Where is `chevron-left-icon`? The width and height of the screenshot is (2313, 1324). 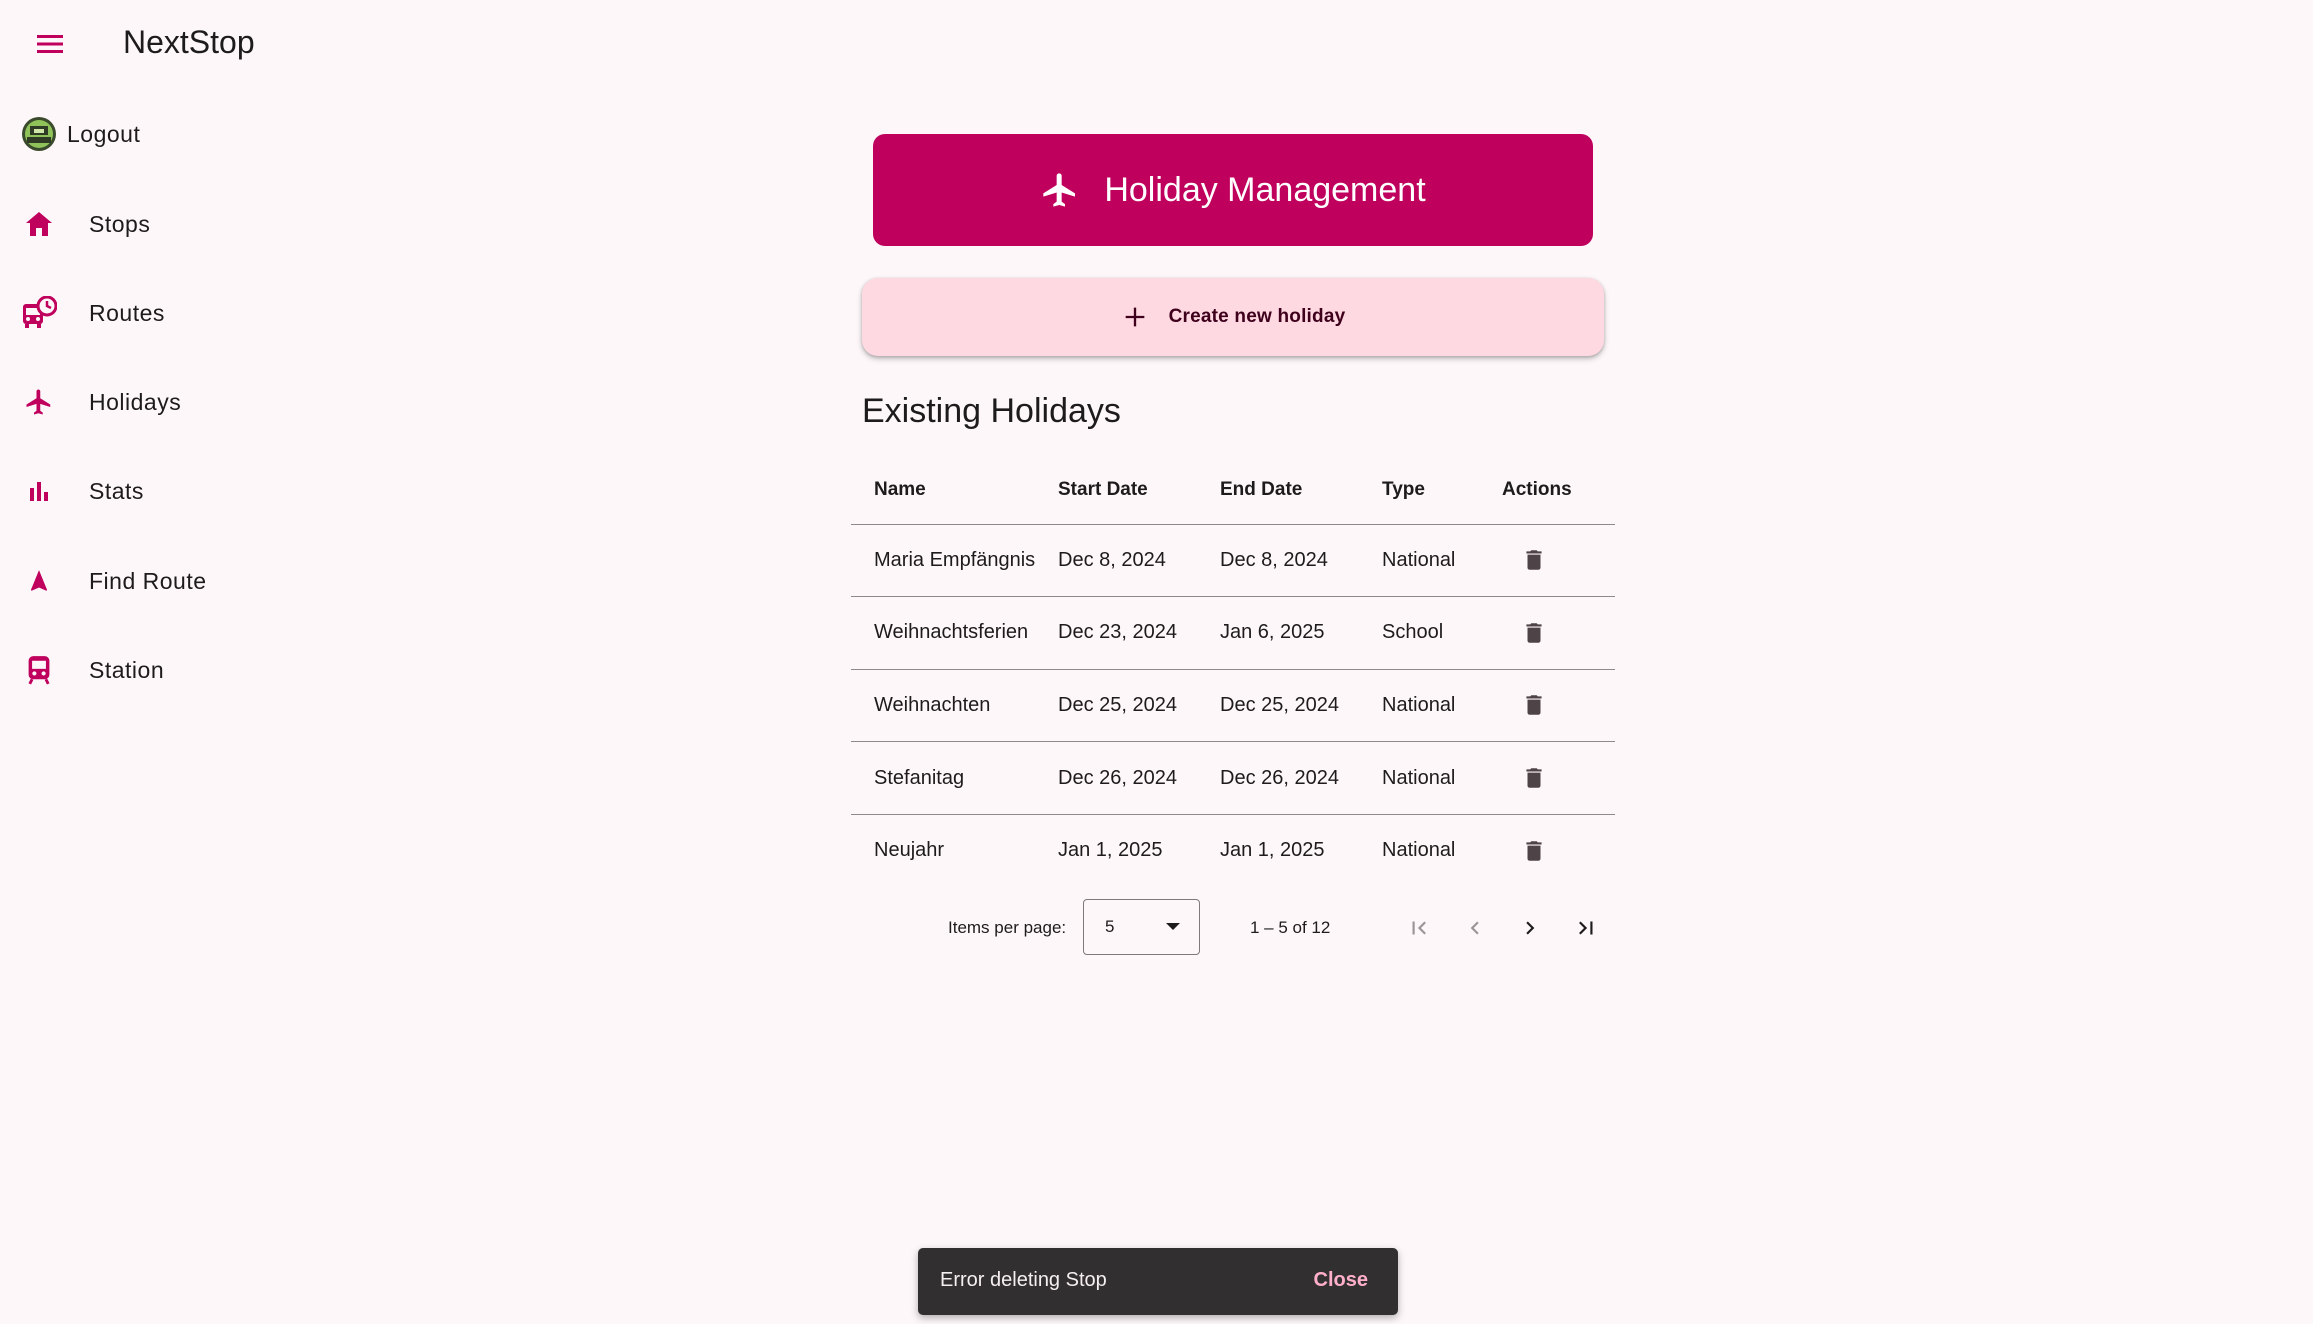 chevron-left-icon is located at coordinates (1474, 928).